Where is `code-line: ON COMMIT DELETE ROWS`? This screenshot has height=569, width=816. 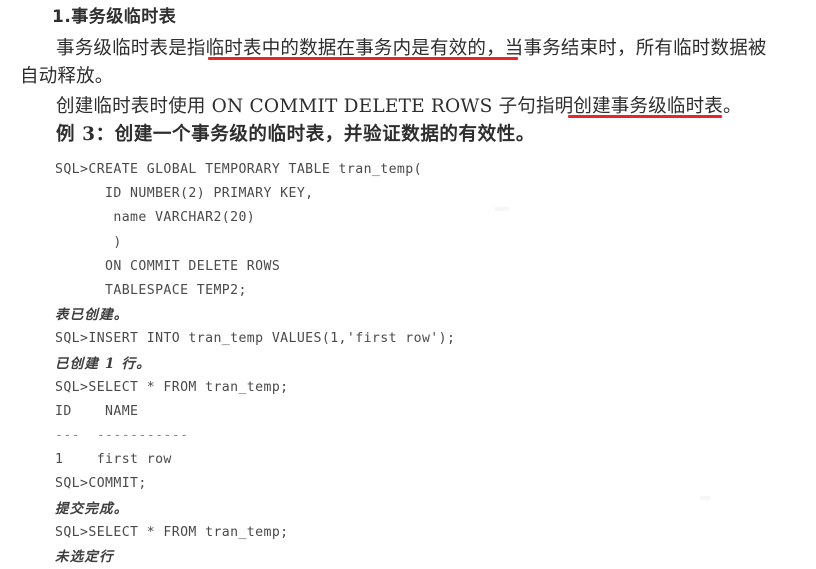
code-line: ON COMMIT DELETE ROWS is located at coordinates (168, 266).